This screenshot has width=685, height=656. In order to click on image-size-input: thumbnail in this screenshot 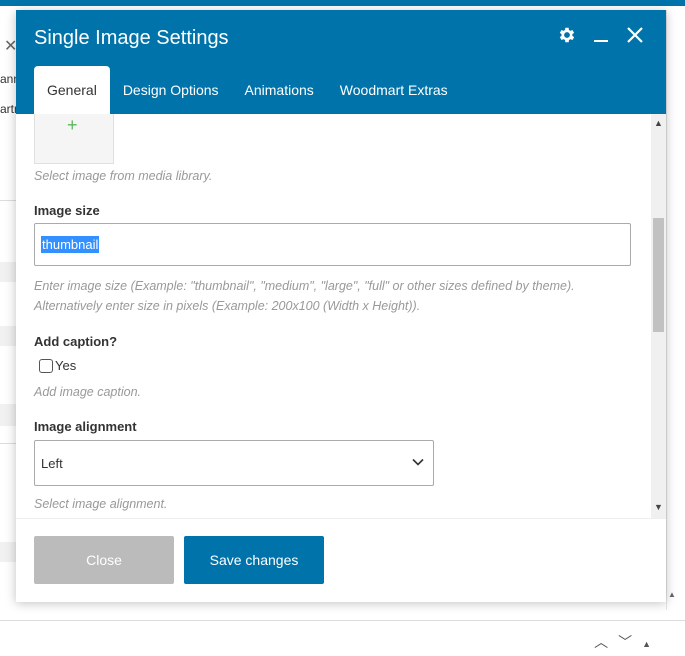, I will do `click(332, 244)`.